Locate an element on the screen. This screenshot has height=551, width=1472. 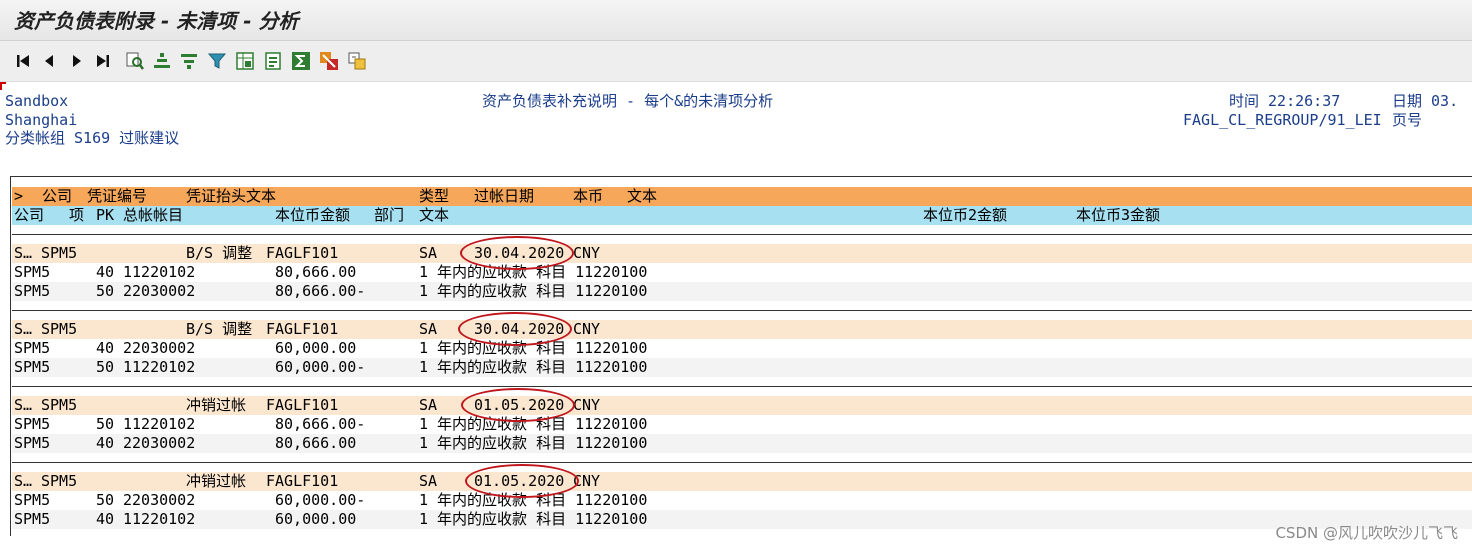
sort-descending-button is located at coordinates (189, 61).